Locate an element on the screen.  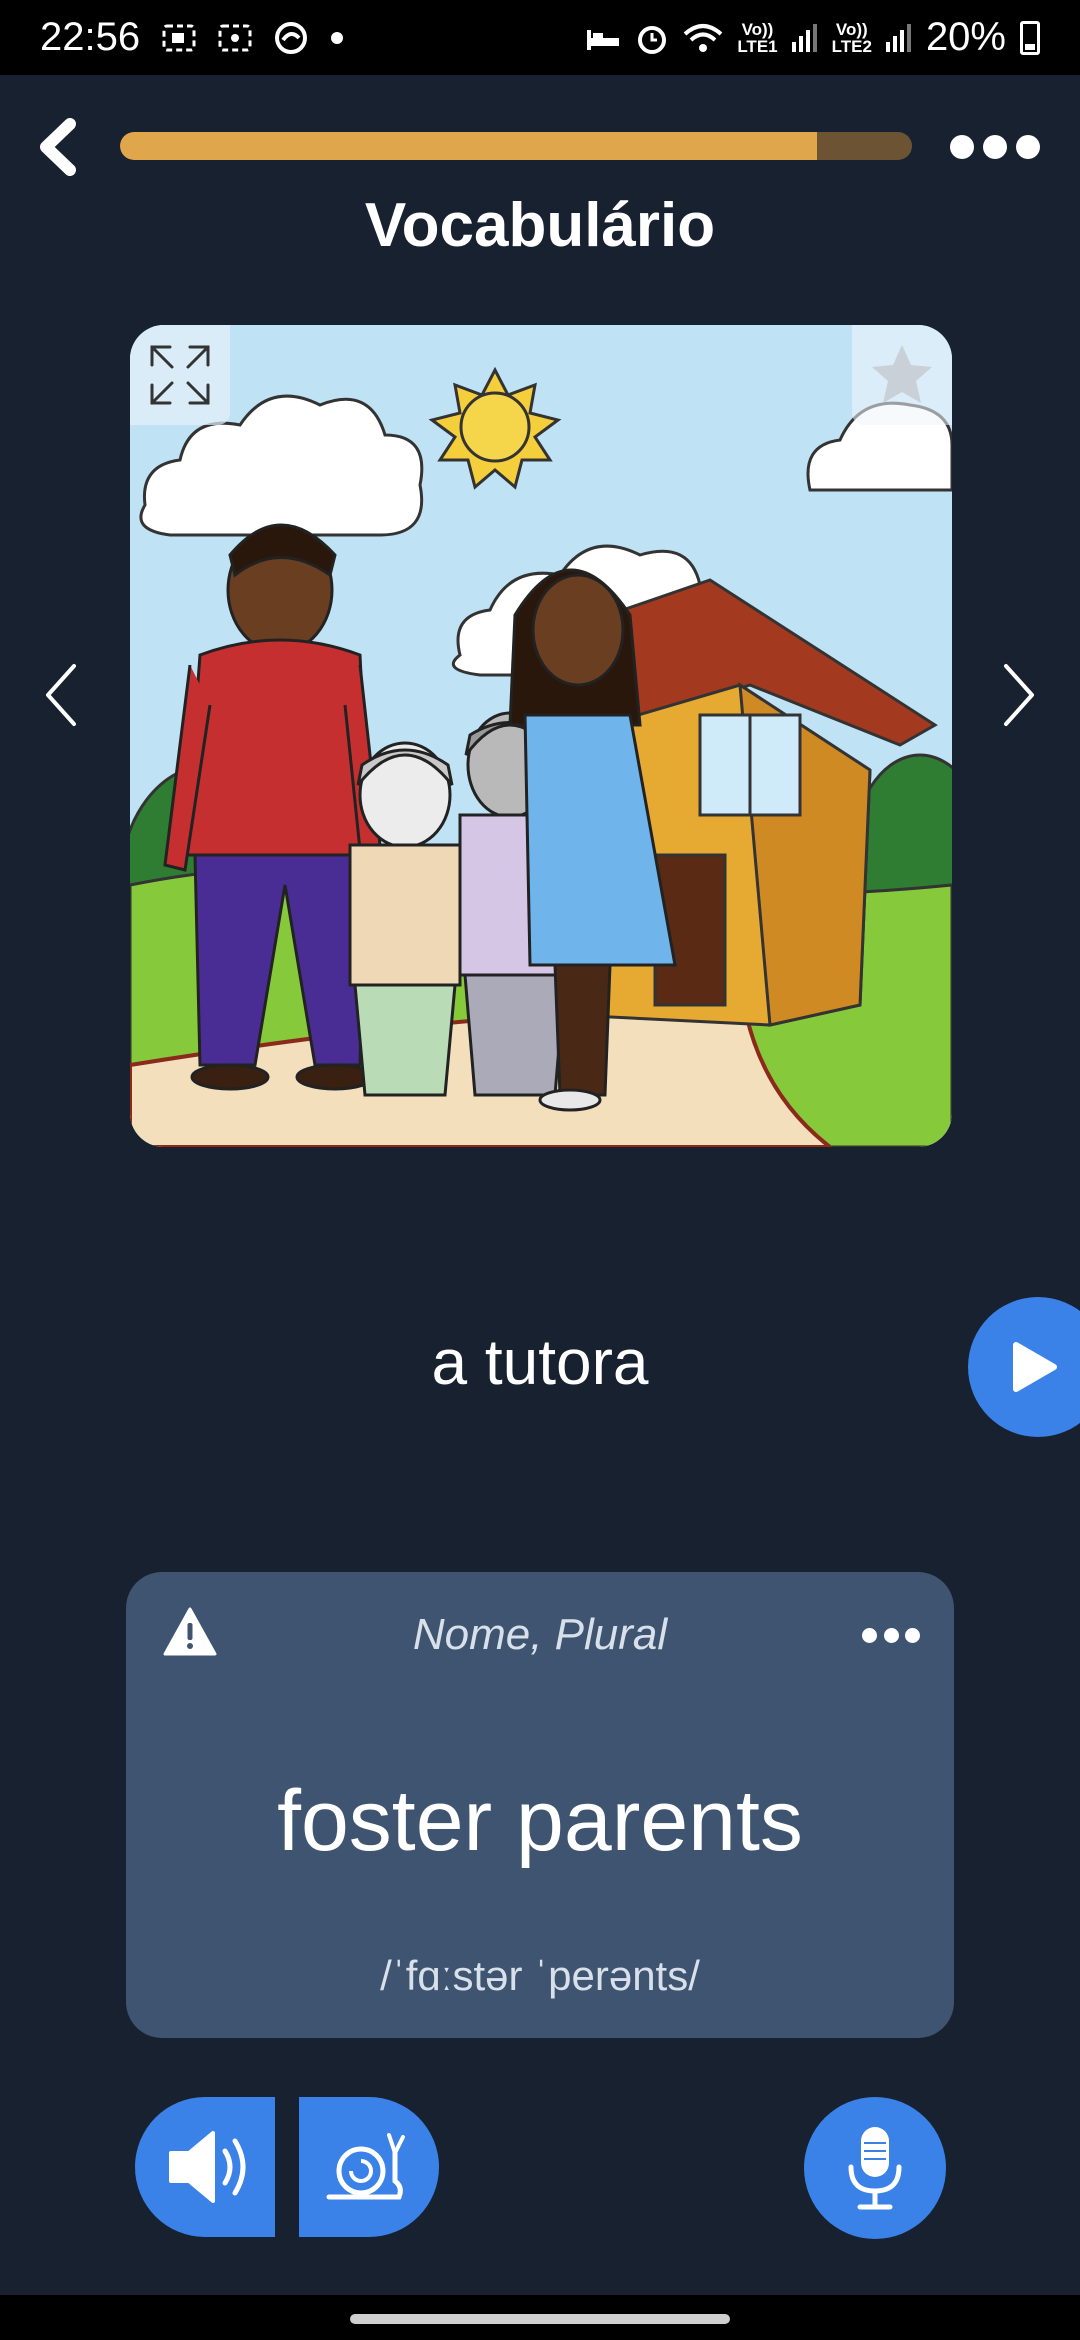
battery-icon is located at coordinates (1030, 37).